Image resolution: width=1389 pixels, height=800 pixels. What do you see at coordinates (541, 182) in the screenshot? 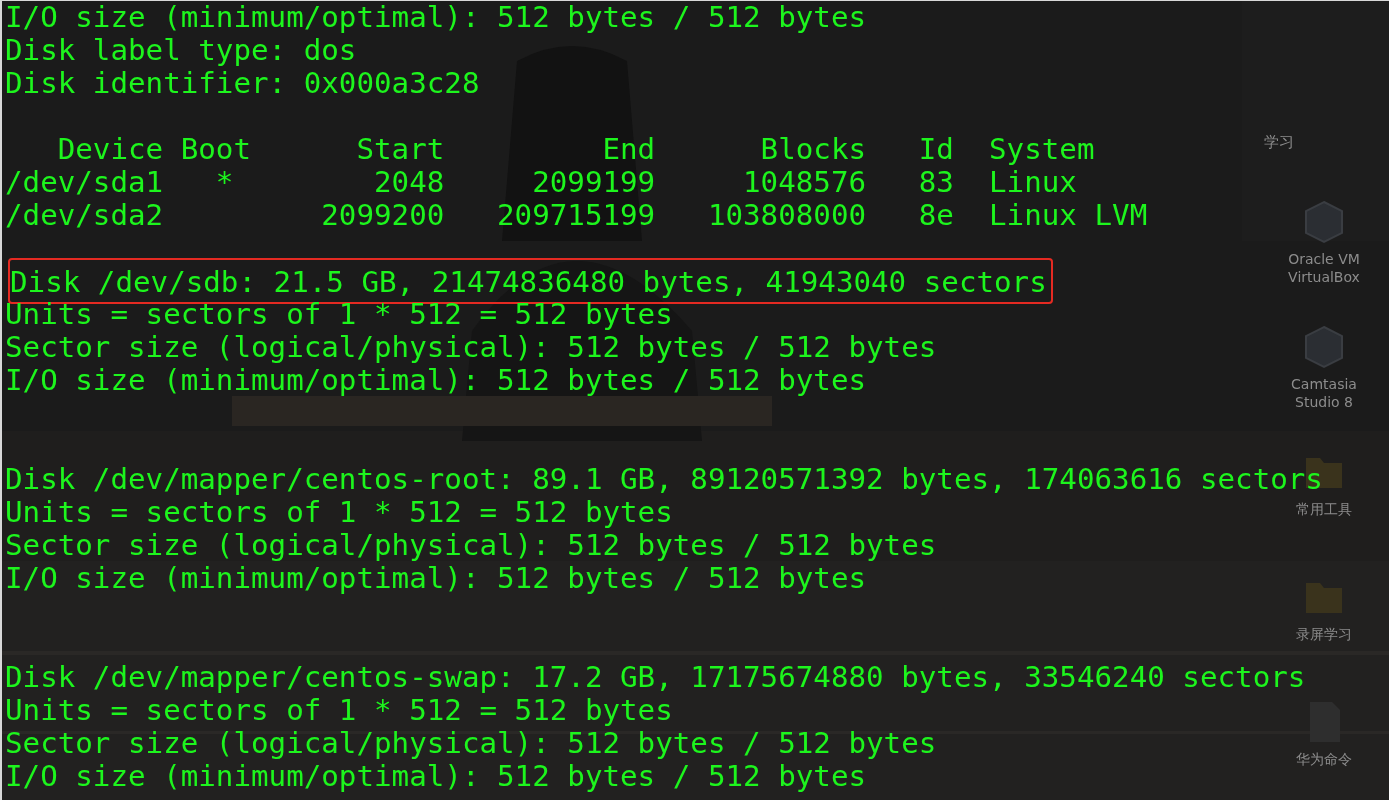
I see `terminal-line: /dev/sda1 * 2048 2099199 1048576 83 Linux` at bounding box center [541, 182].